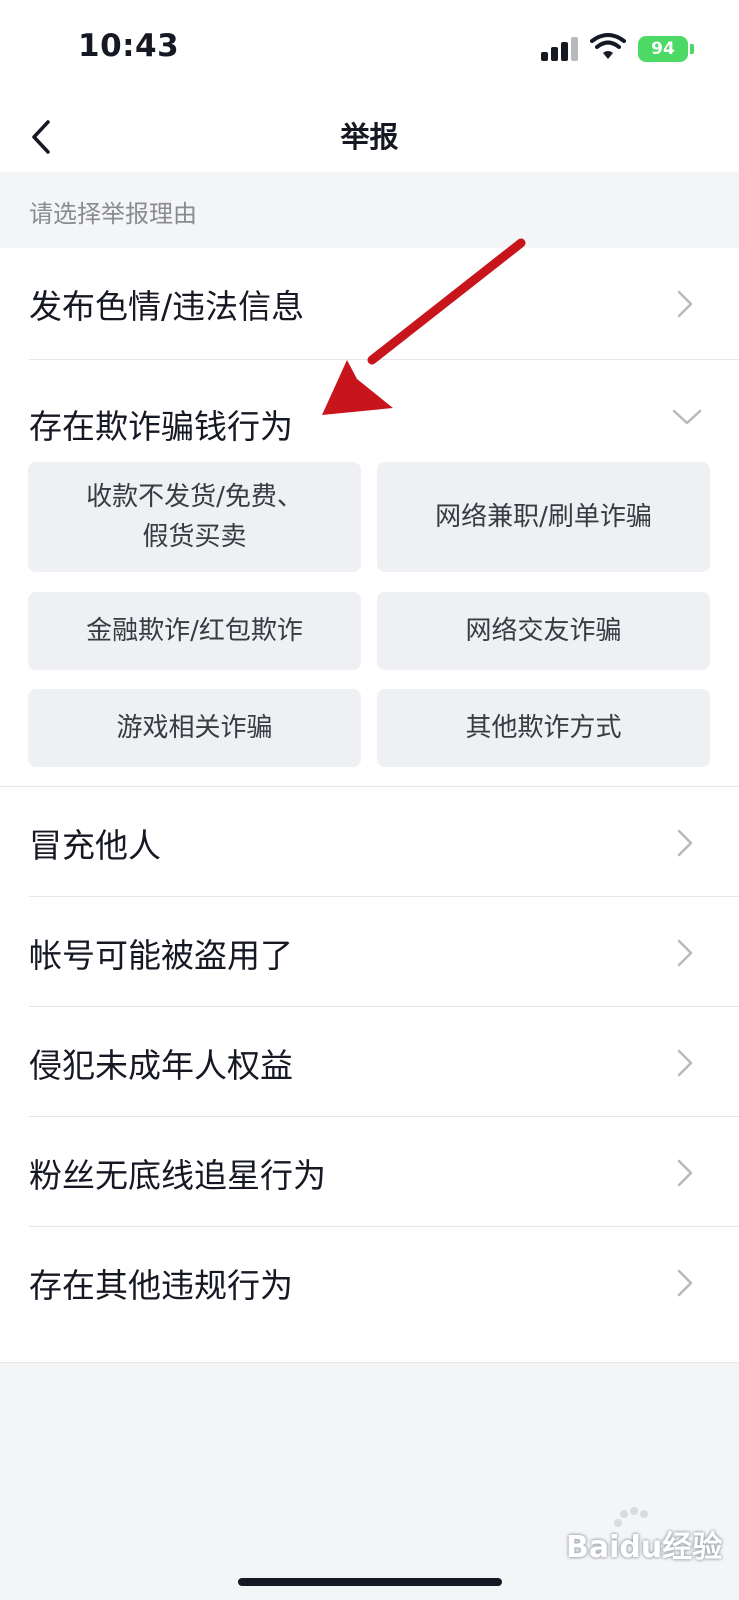 Image resolution: width=739 pixels, height=1600 pixels. I want to click on battery-level: 94, so click(663, 49).